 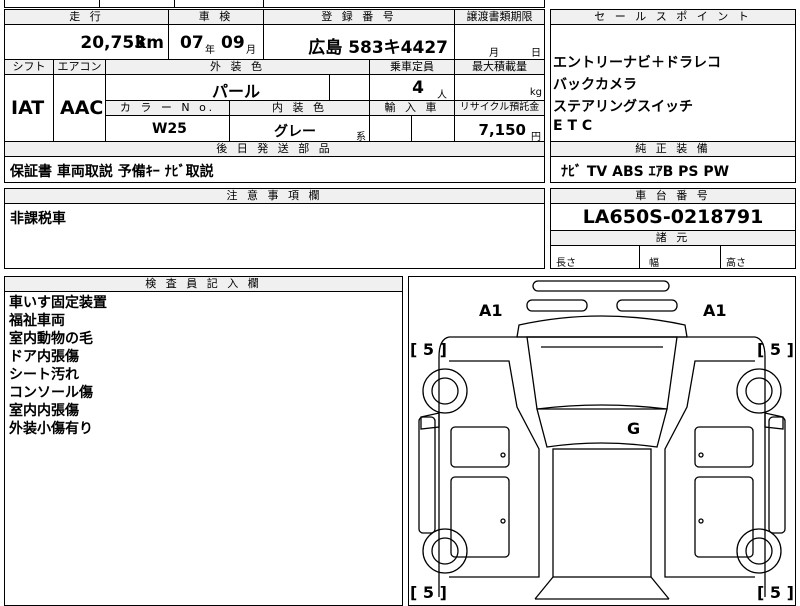 I want to click on aircon-value: AAC, so click(x=82, y=108).